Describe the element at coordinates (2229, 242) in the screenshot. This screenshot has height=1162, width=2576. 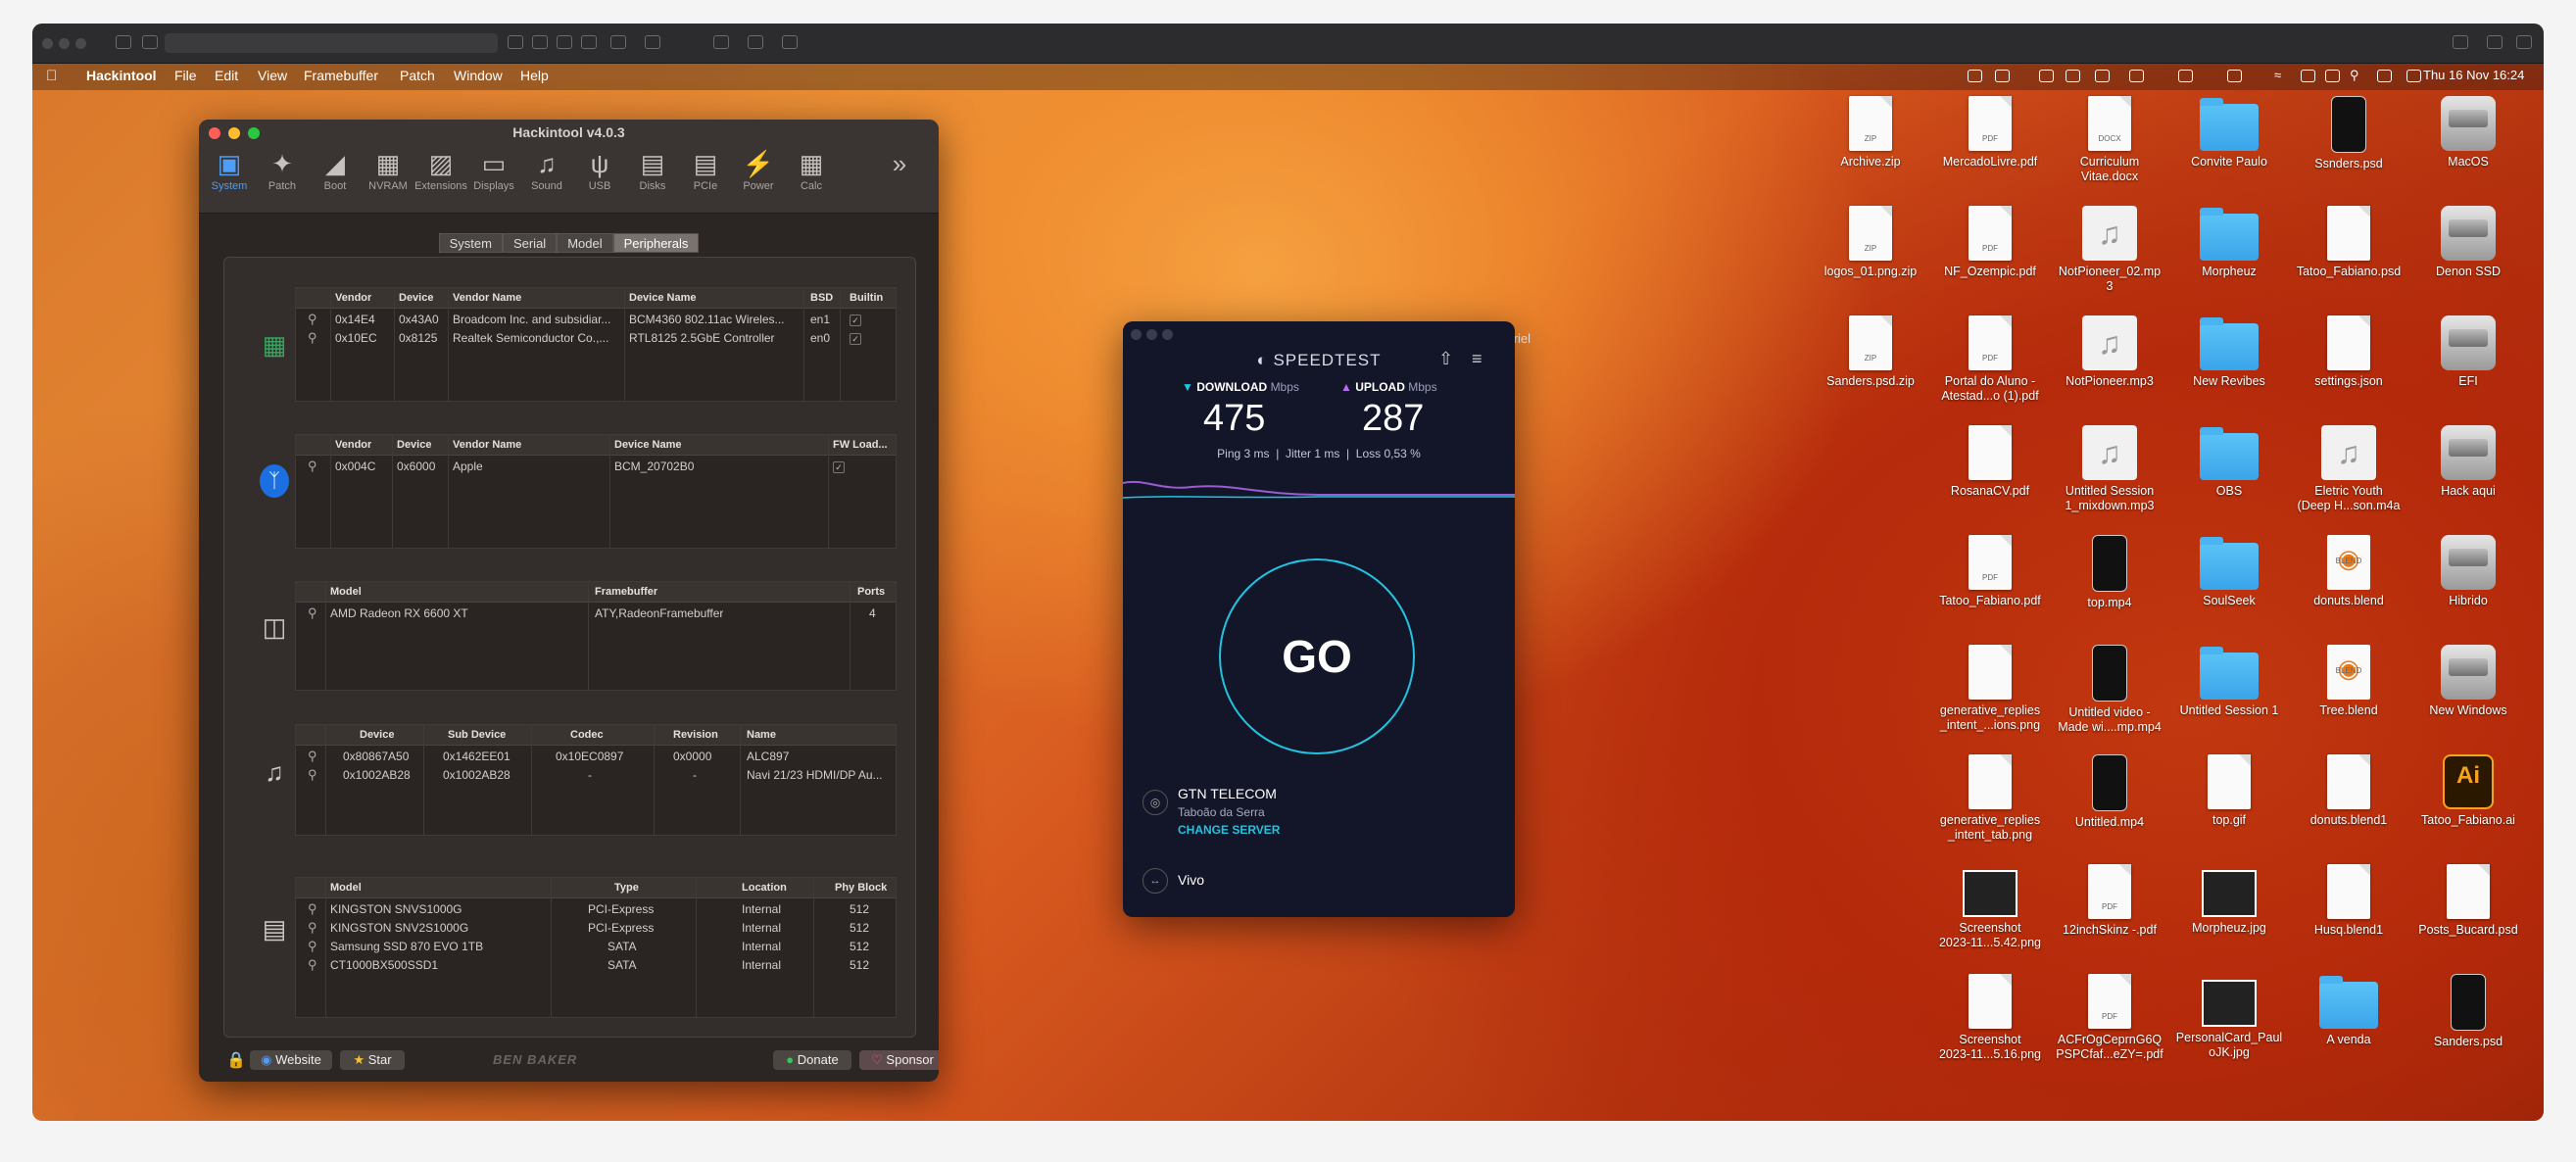
I see `desktop-icon: Morpheuz` at that location.